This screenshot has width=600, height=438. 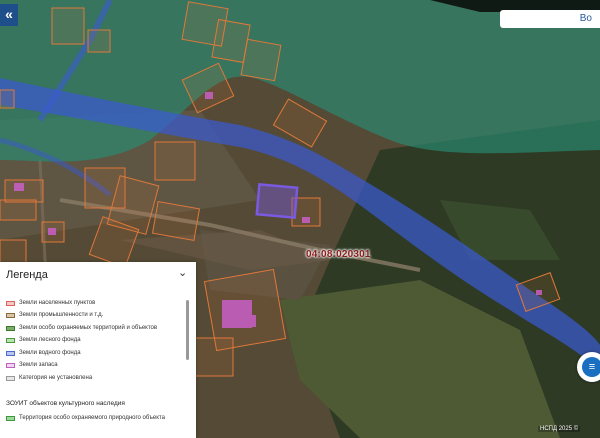 What do you see at coordinates (9, 15) in the screenshot?
I see `collapse-panel-button: «` at bounding box center [9, 15].